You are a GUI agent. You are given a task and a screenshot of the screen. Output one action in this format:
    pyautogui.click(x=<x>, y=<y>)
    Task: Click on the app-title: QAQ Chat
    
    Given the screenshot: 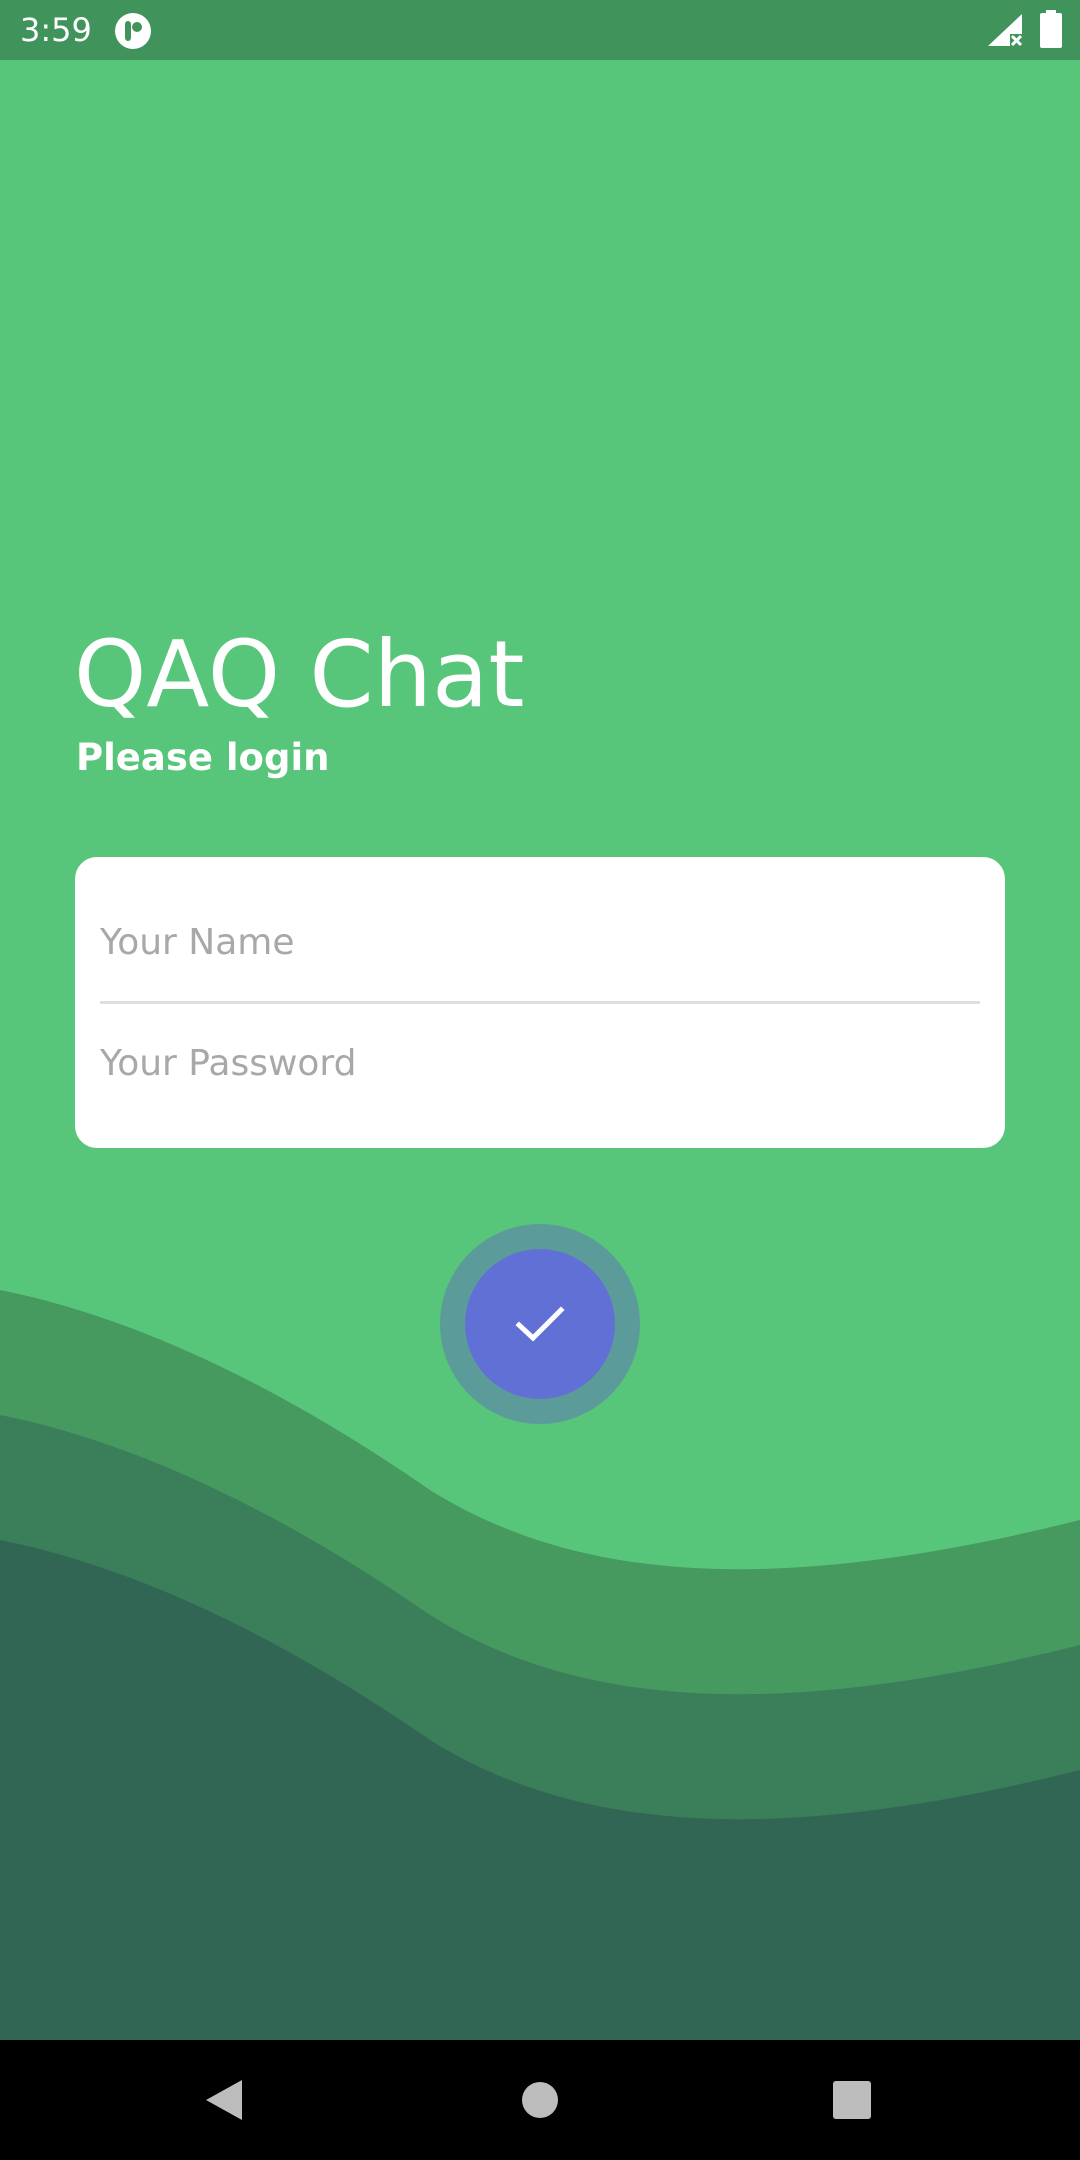 What is the action you would take?
    pyautogui.click(x=299, y=674)
    